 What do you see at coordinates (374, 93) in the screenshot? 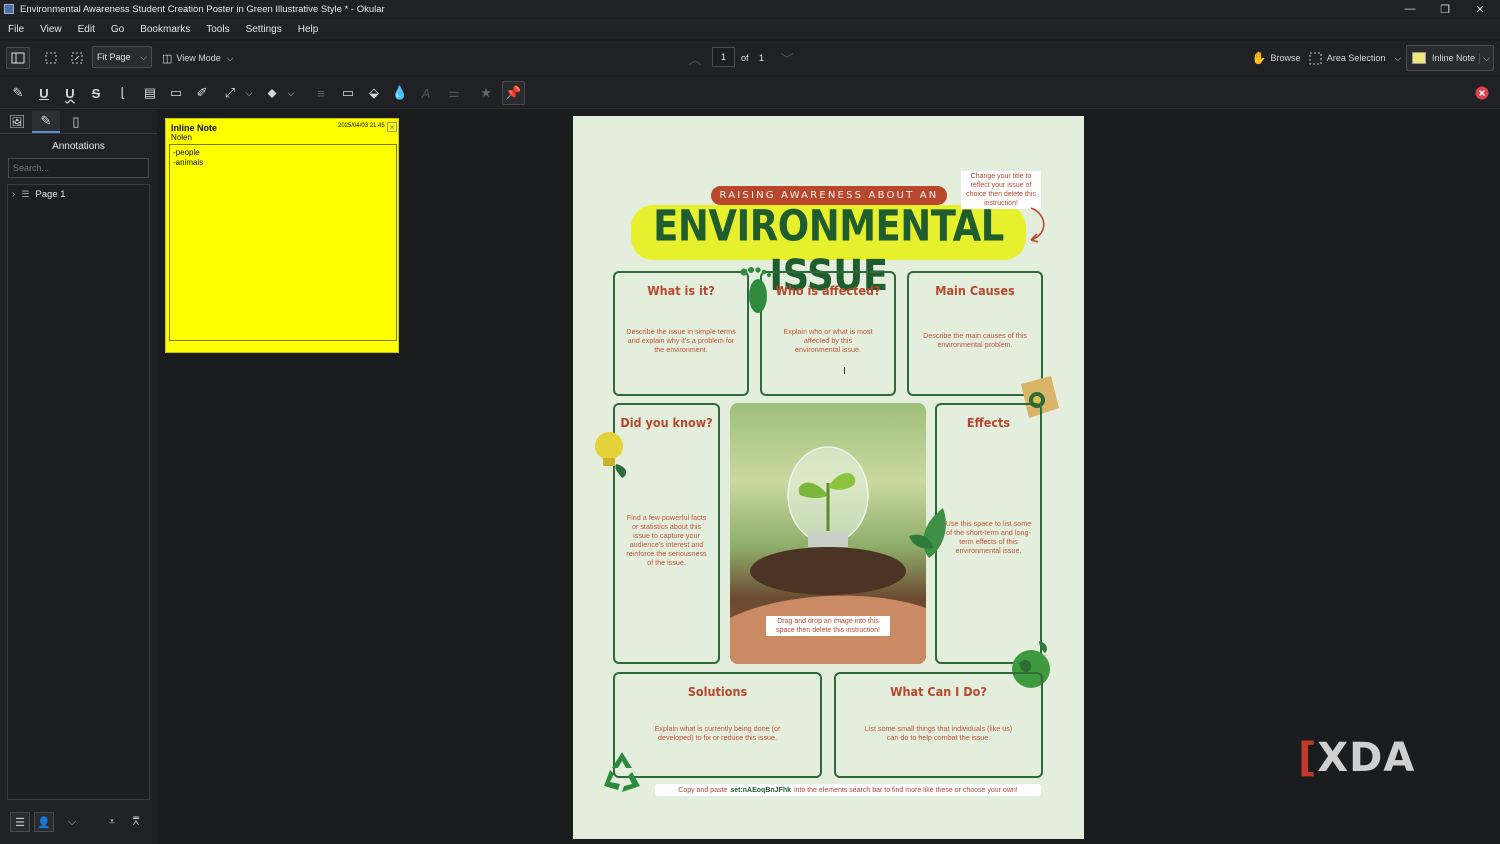
I see `fill-color-button: ⬙` at bounding box center [374, 93].